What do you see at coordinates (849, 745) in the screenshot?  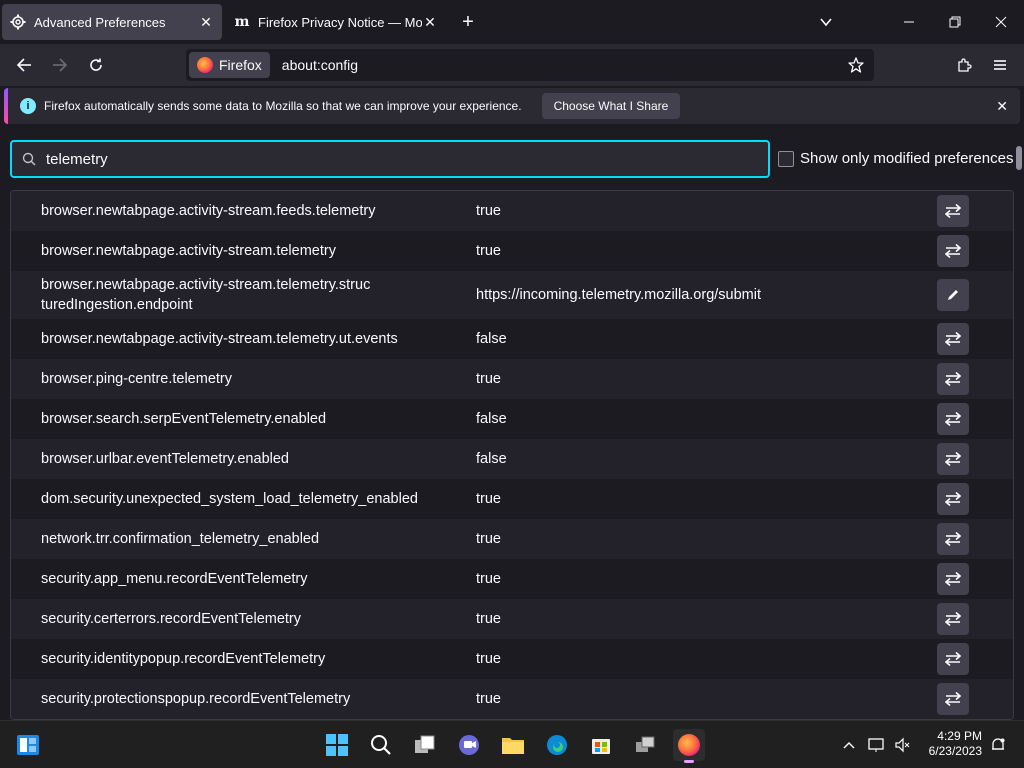 I see `show-hidden-icons-icon` at bounding box center [849, 745].